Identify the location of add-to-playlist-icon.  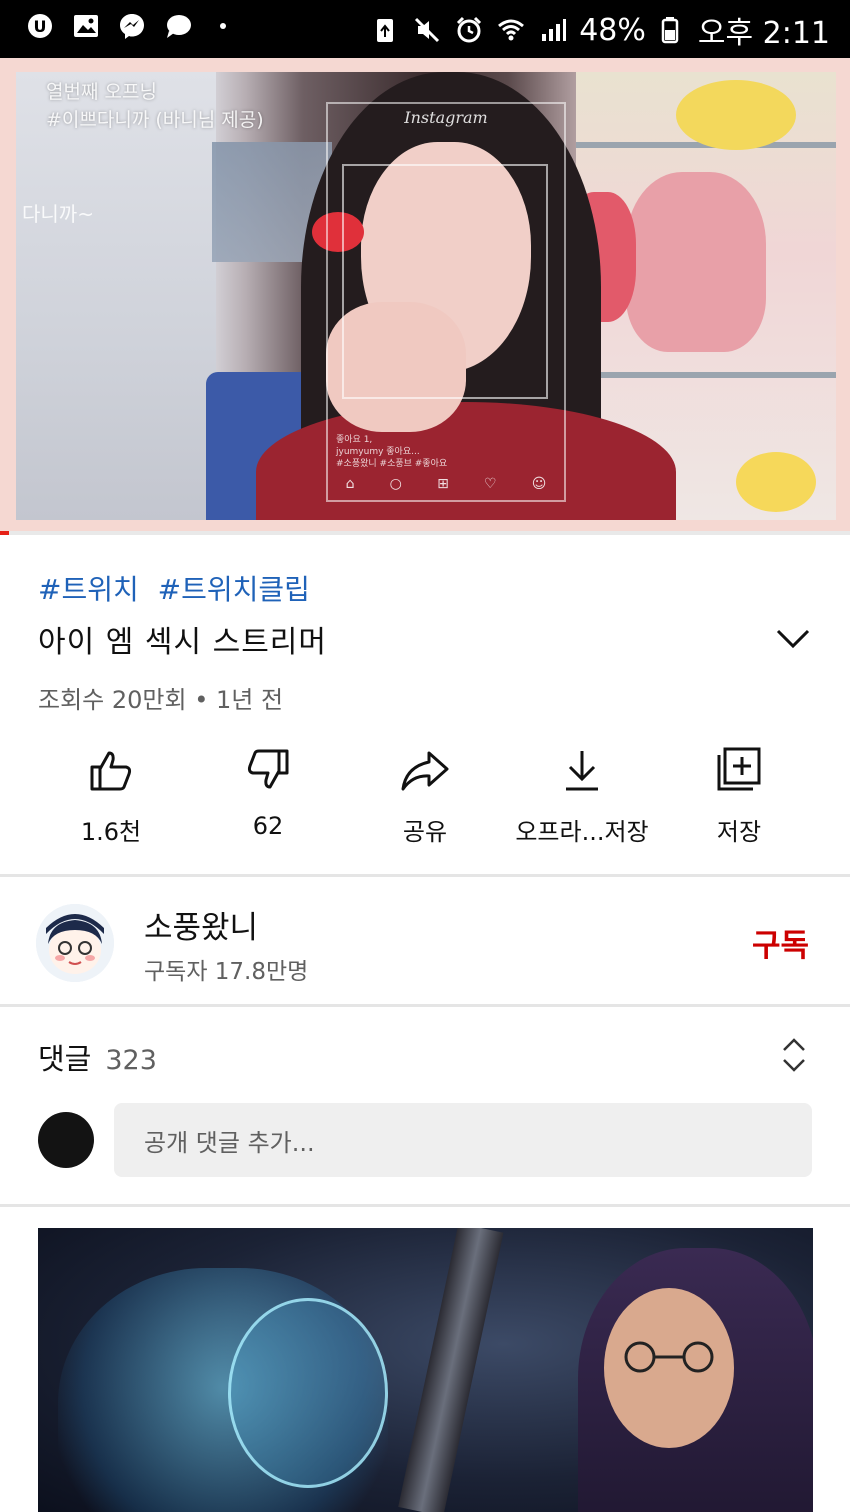
(739, 769).